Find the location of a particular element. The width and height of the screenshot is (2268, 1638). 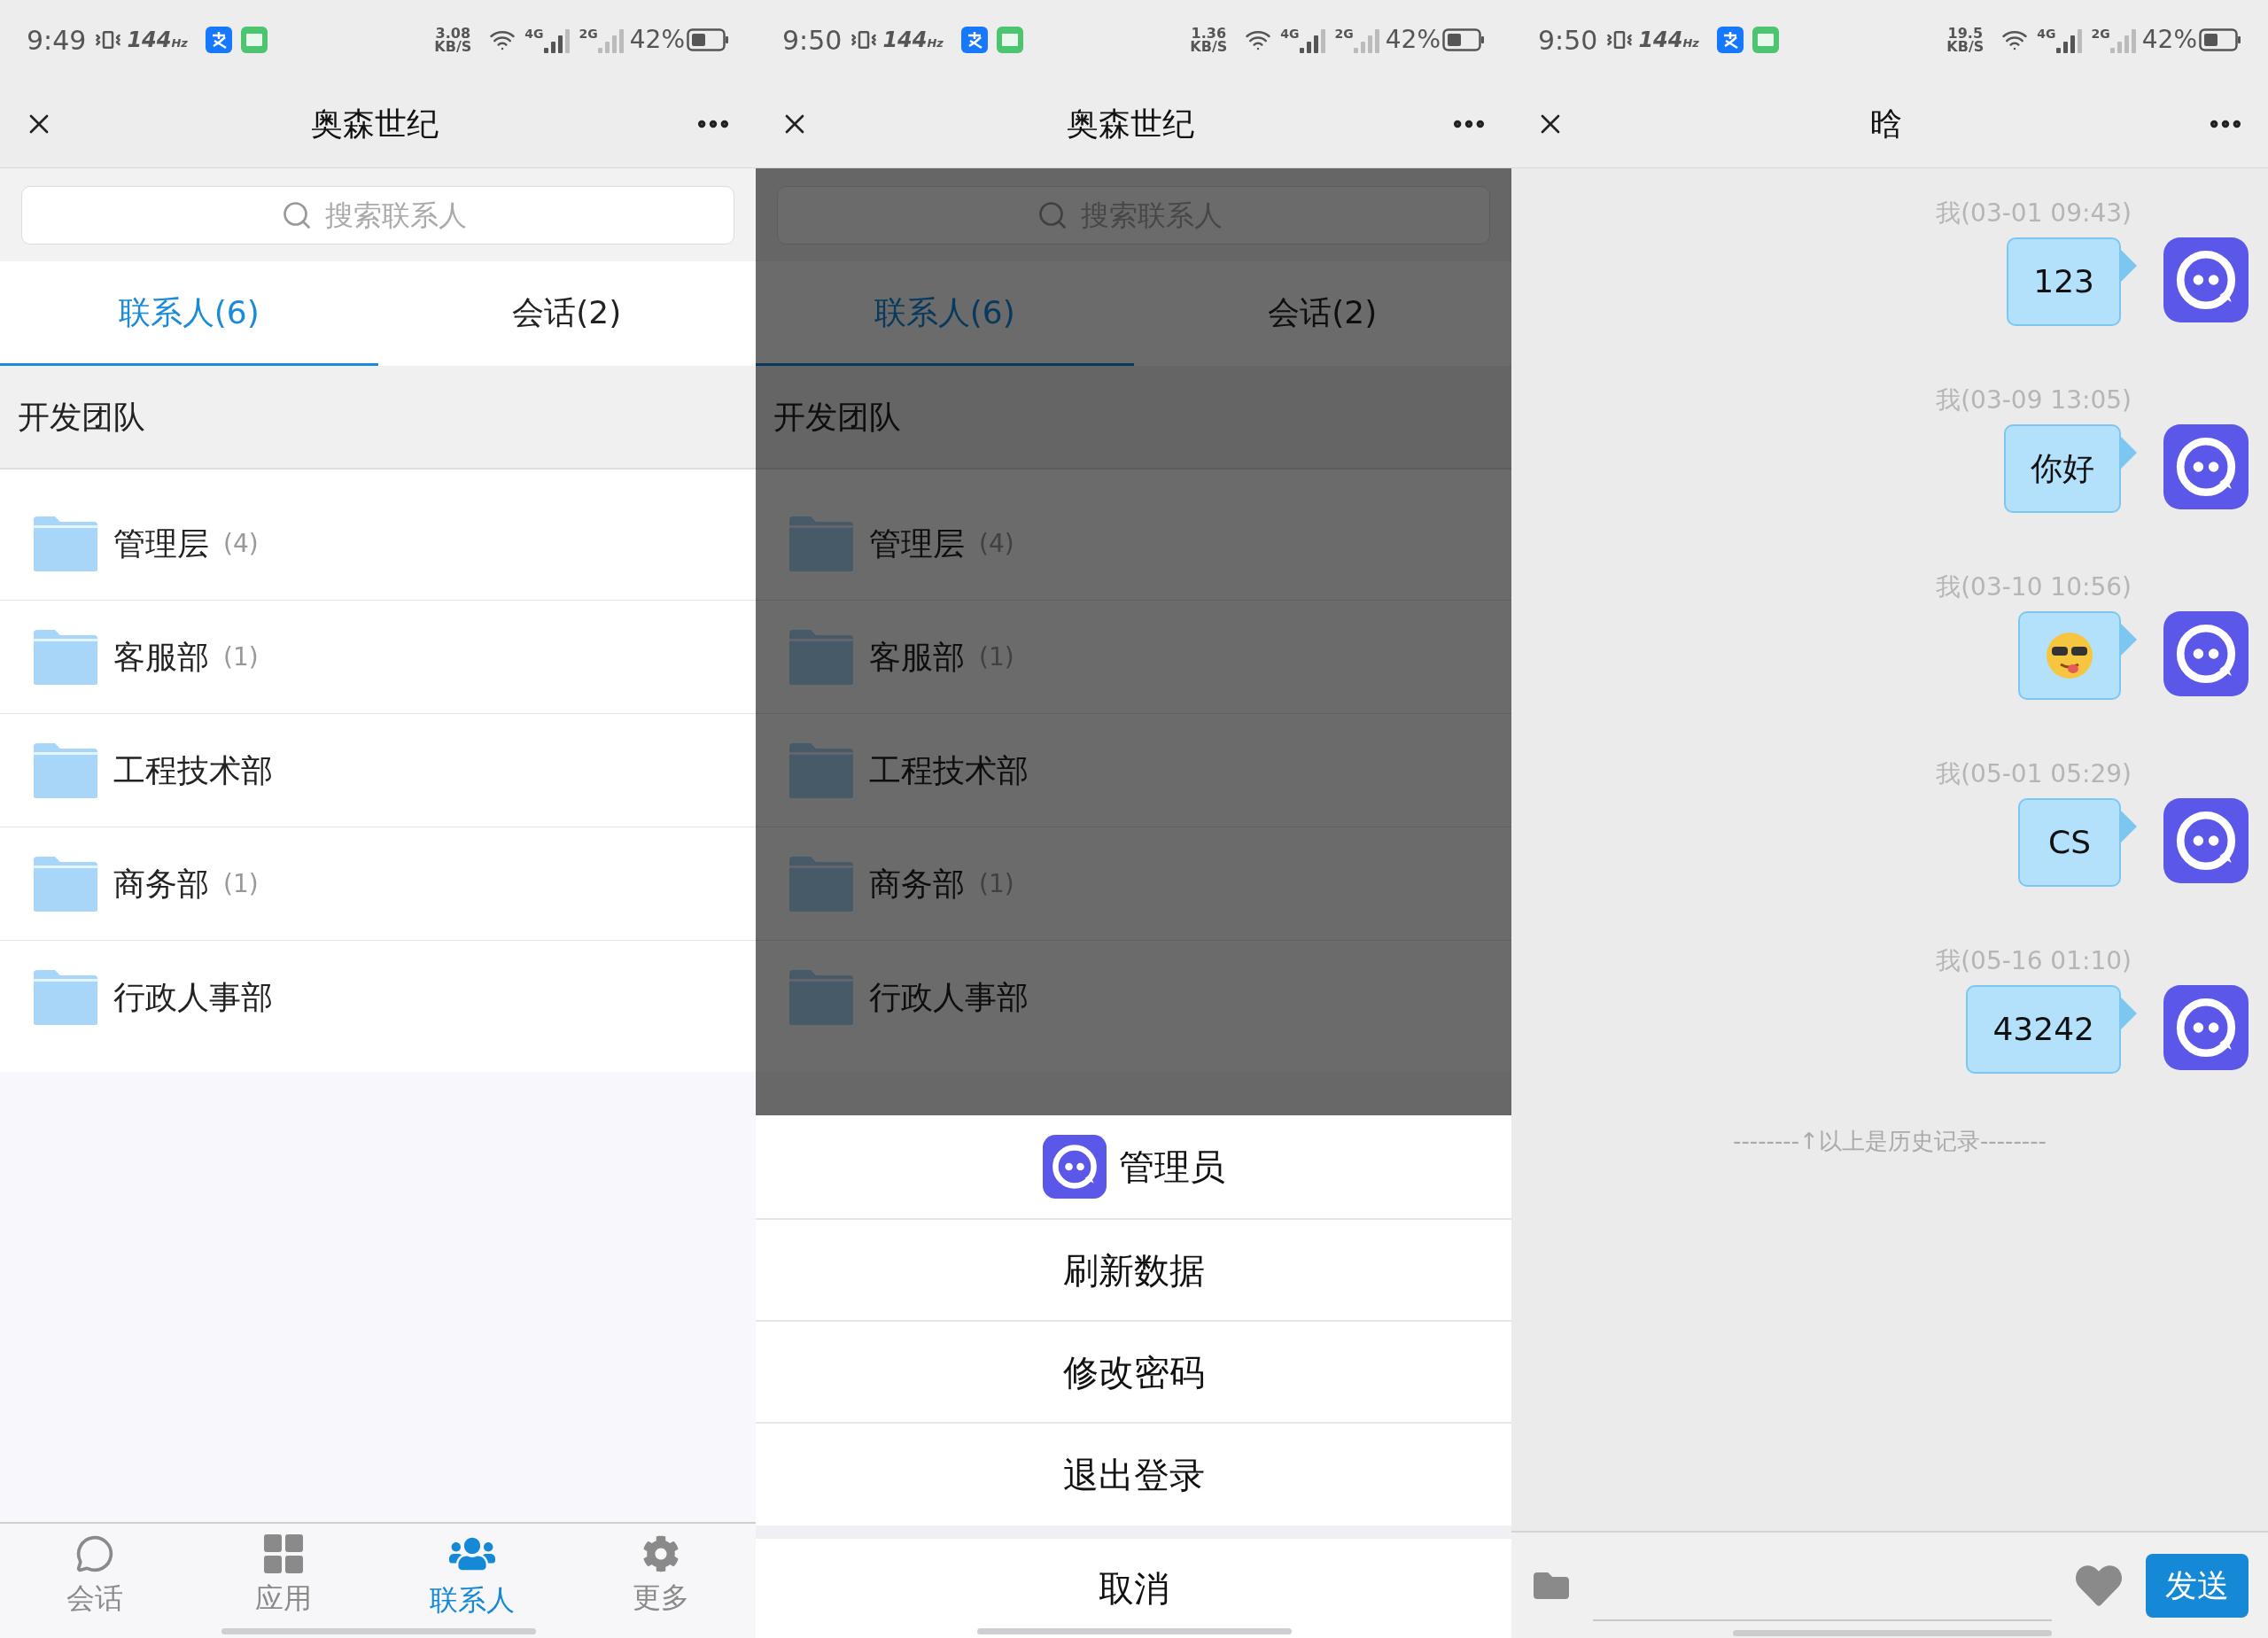

bottom-nav-tab: 会话 is located at coordinates (95, 1581).